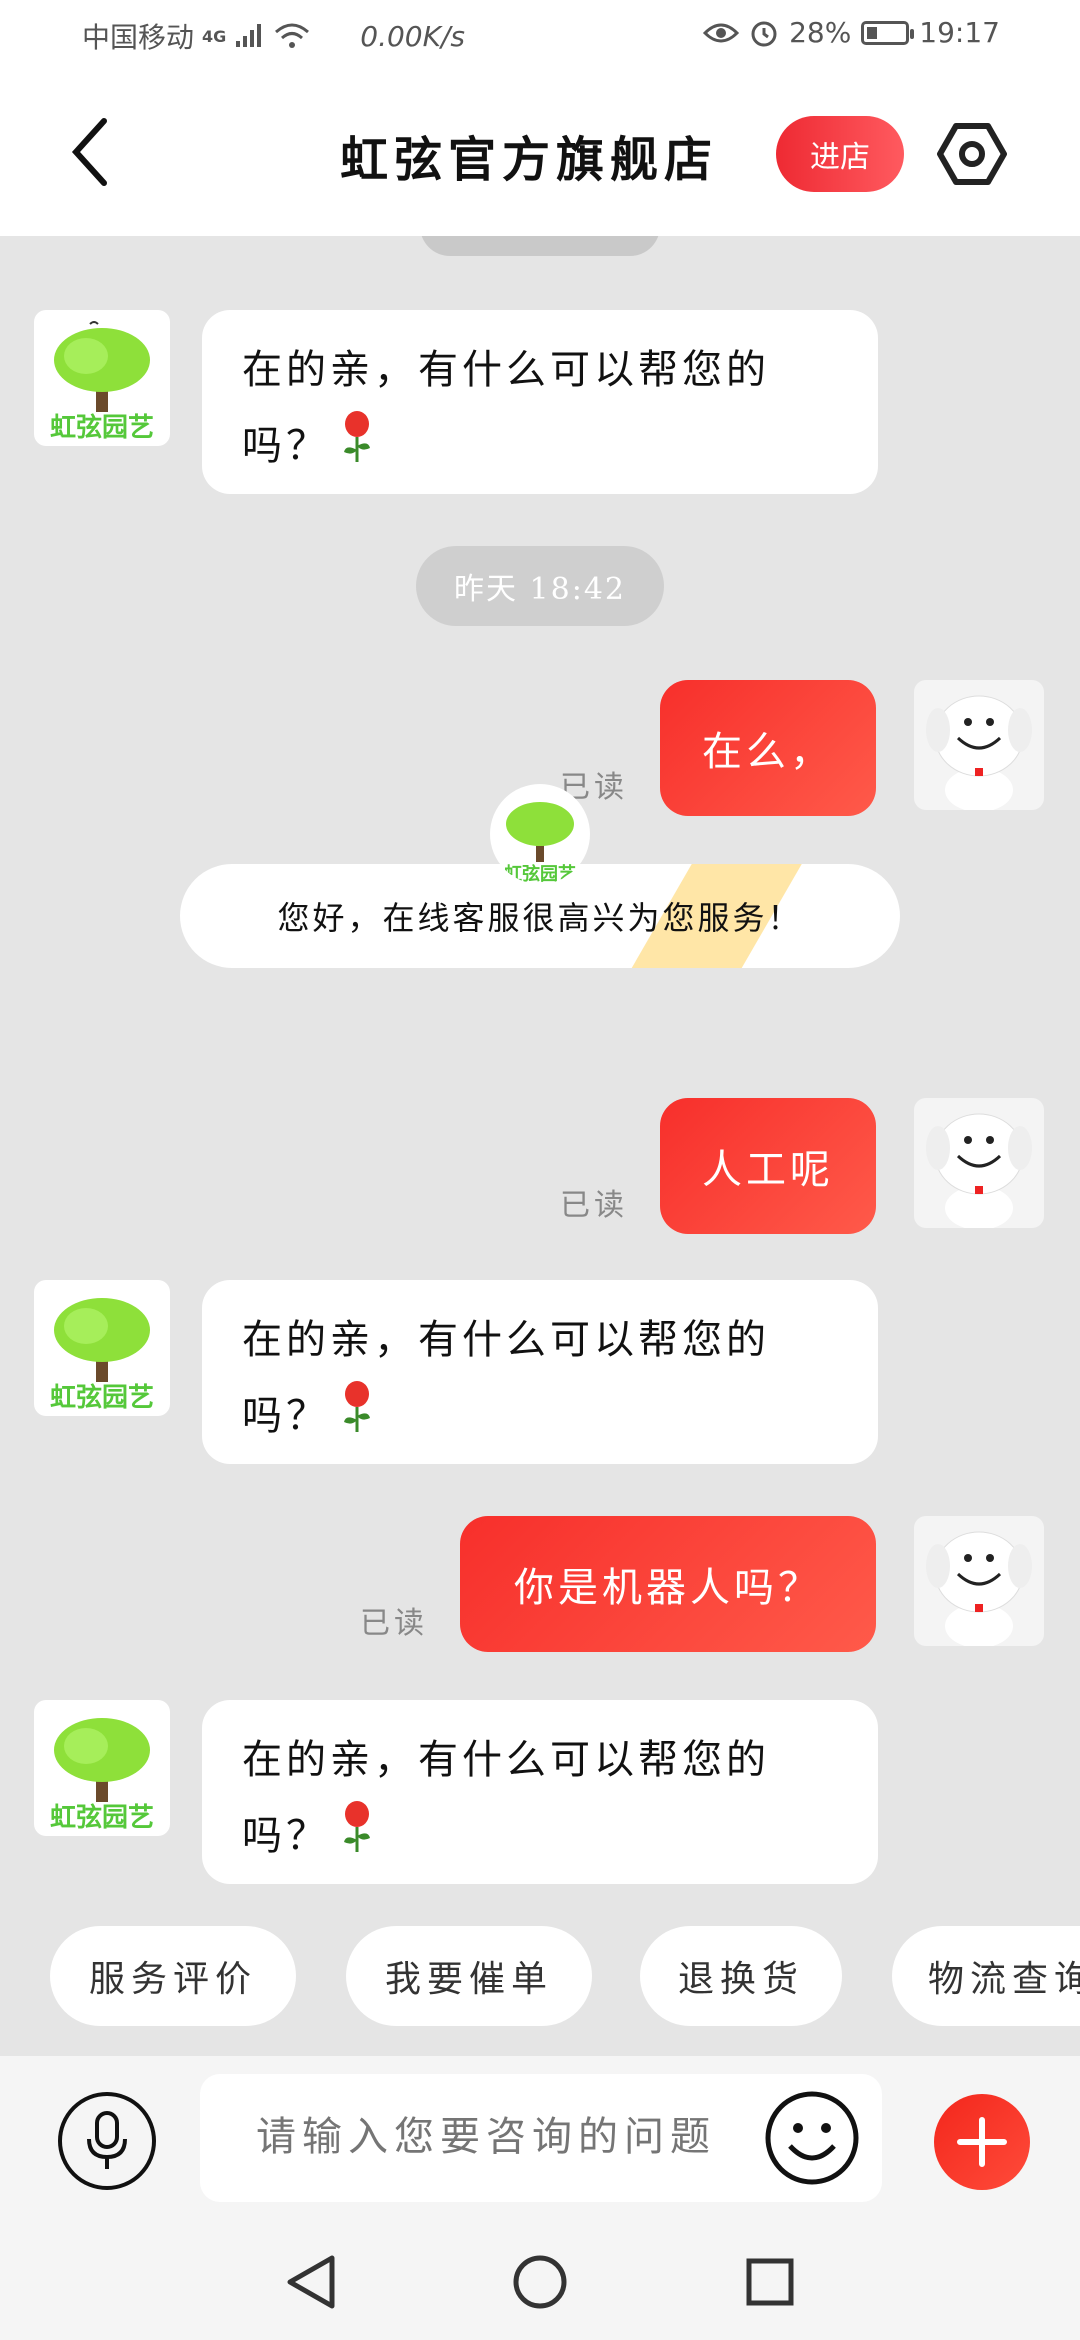  I want to click on microphone-icon, so click(107, 2140).